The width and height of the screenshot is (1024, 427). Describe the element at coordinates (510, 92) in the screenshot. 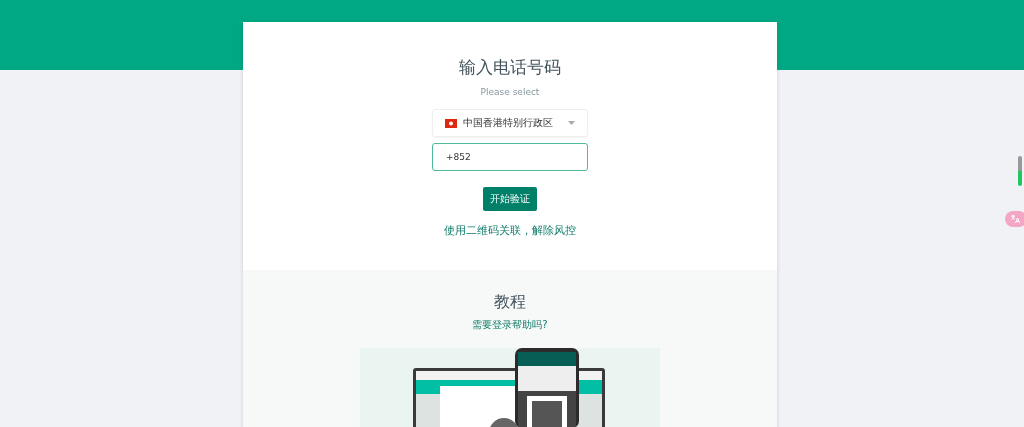

I see `subtitle: Please select` at that location.